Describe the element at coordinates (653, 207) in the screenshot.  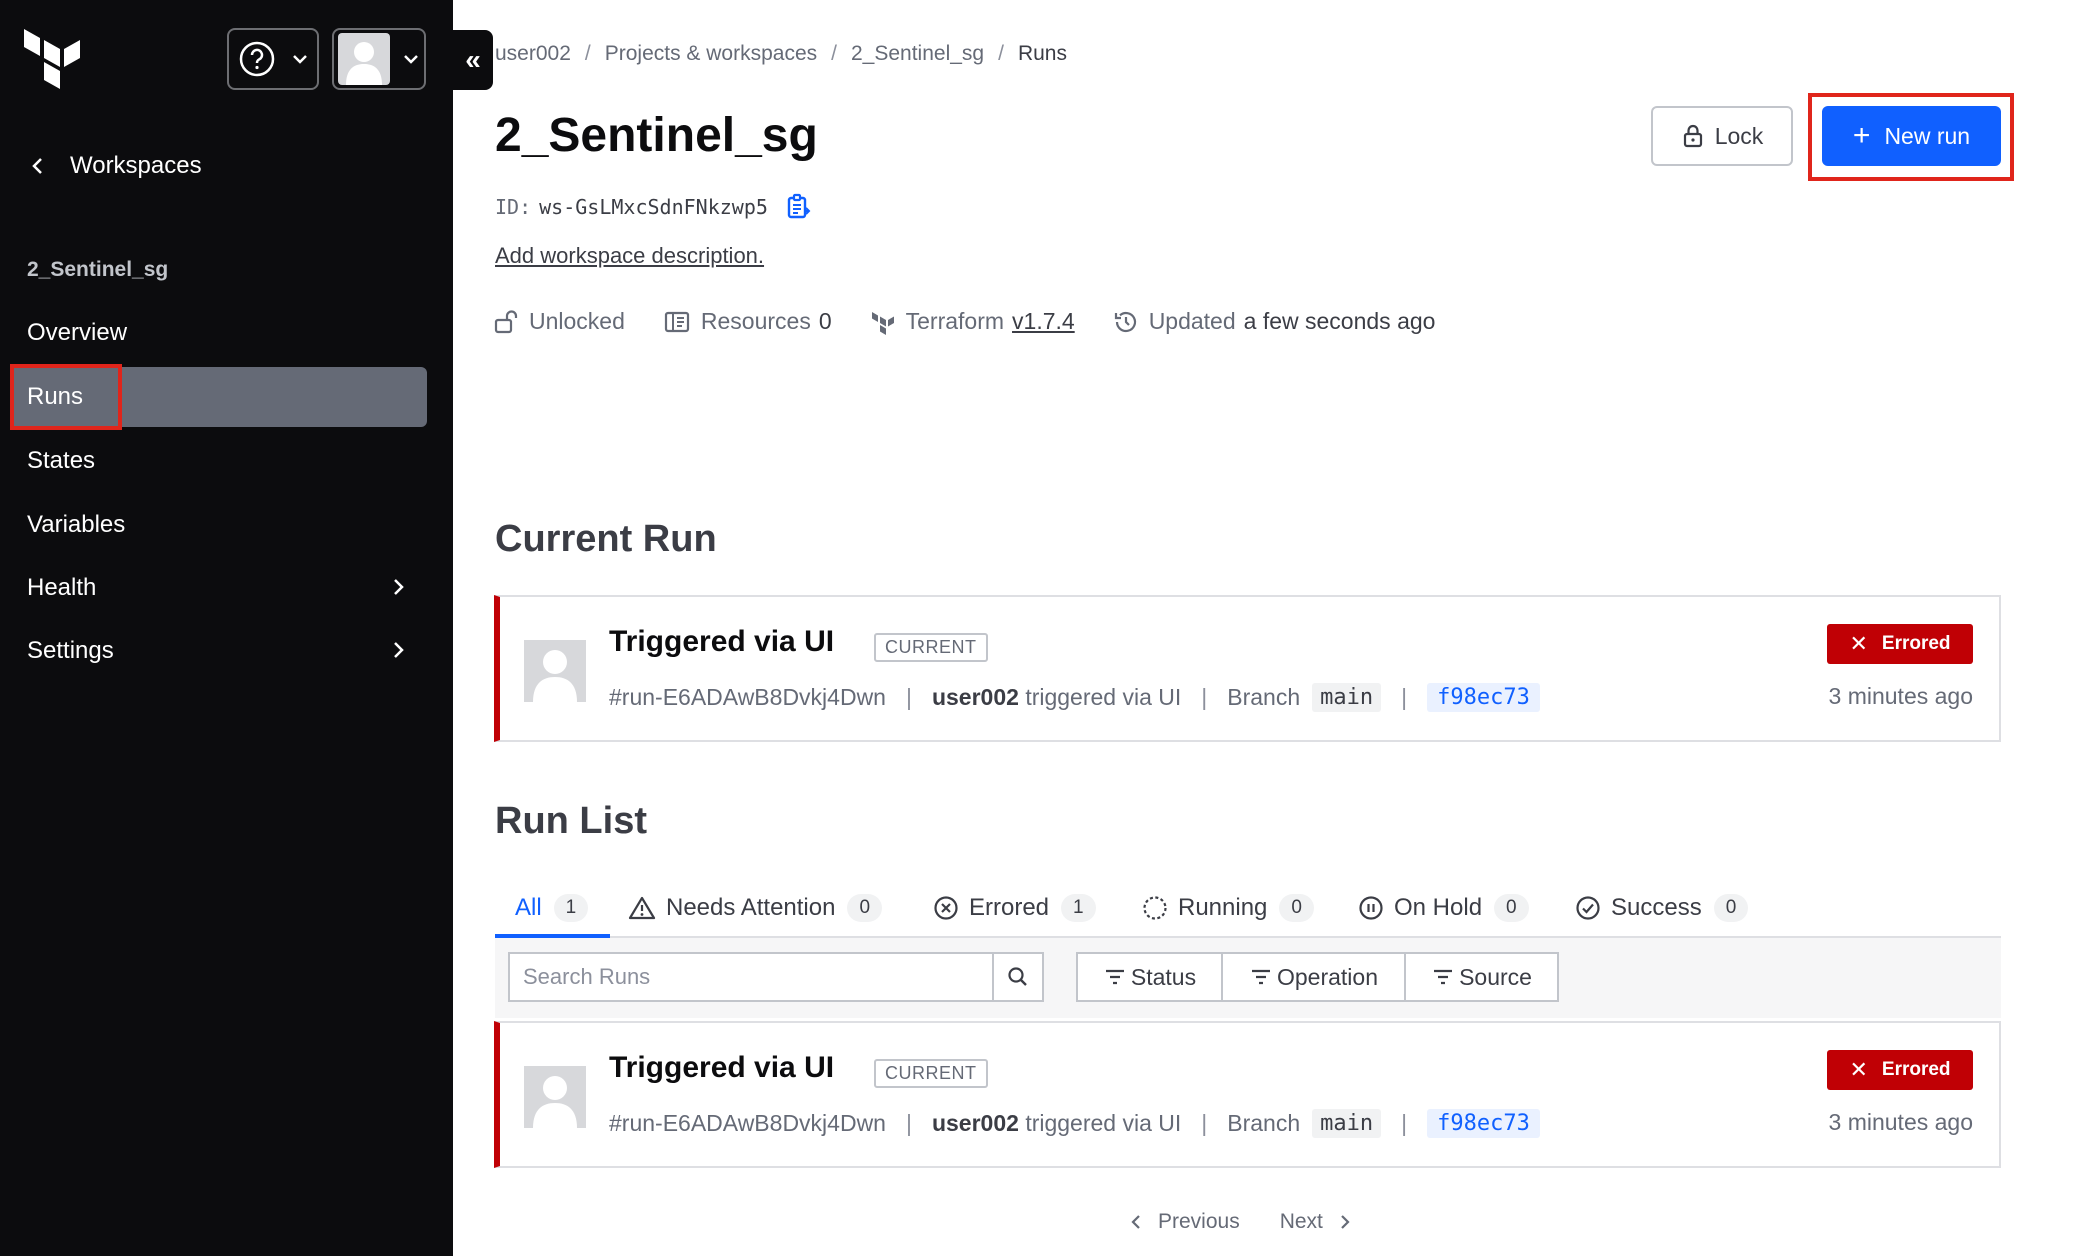
I see `workspace-id-value: ws-GsLMxcSdnFNkzwp5` at that location.